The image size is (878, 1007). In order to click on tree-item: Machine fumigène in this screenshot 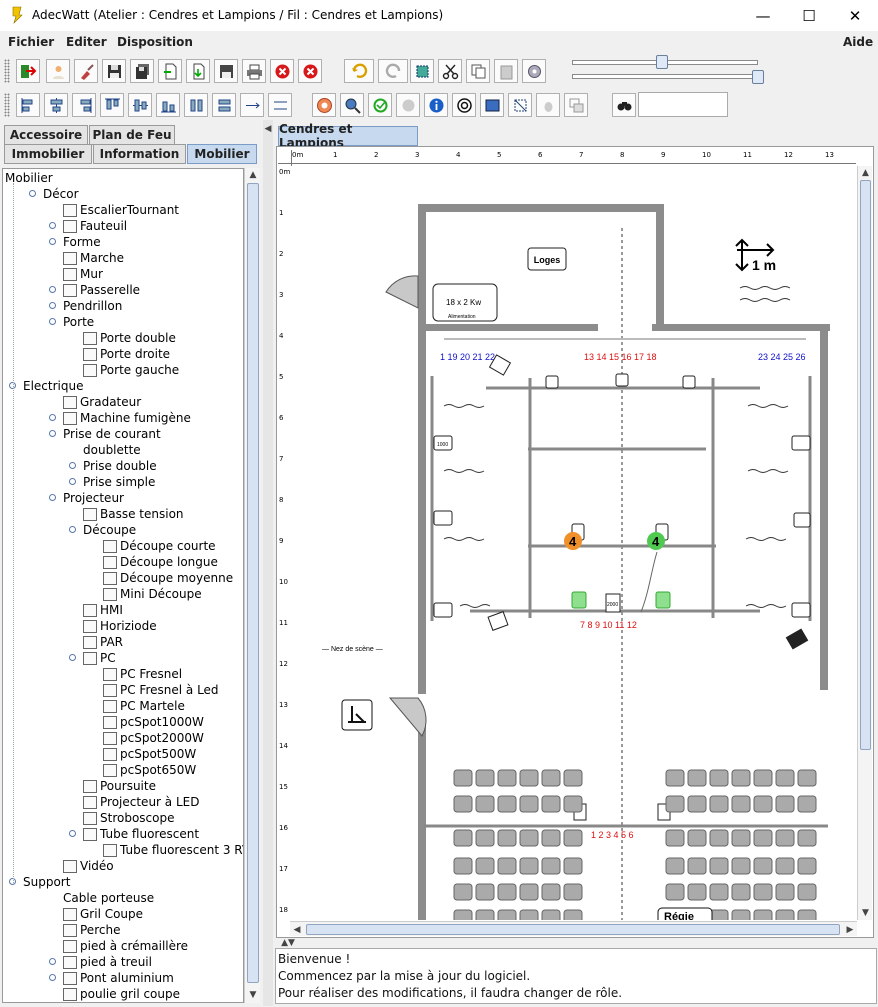, I will do `click(127, 418)`.